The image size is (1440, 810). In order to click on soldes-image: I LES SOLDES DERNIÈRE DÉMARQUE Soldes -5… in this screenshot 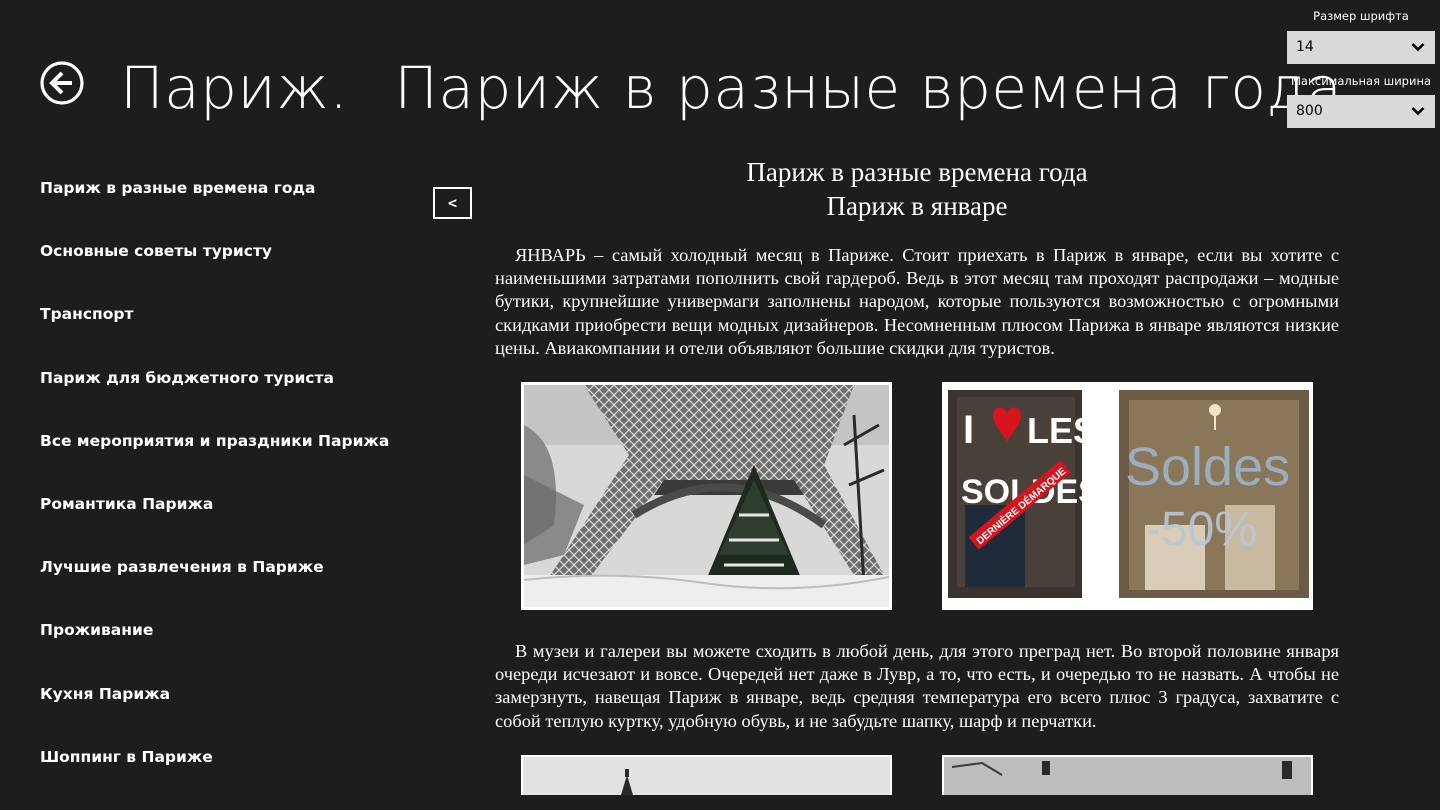, I will do `click(1127, 496)`.